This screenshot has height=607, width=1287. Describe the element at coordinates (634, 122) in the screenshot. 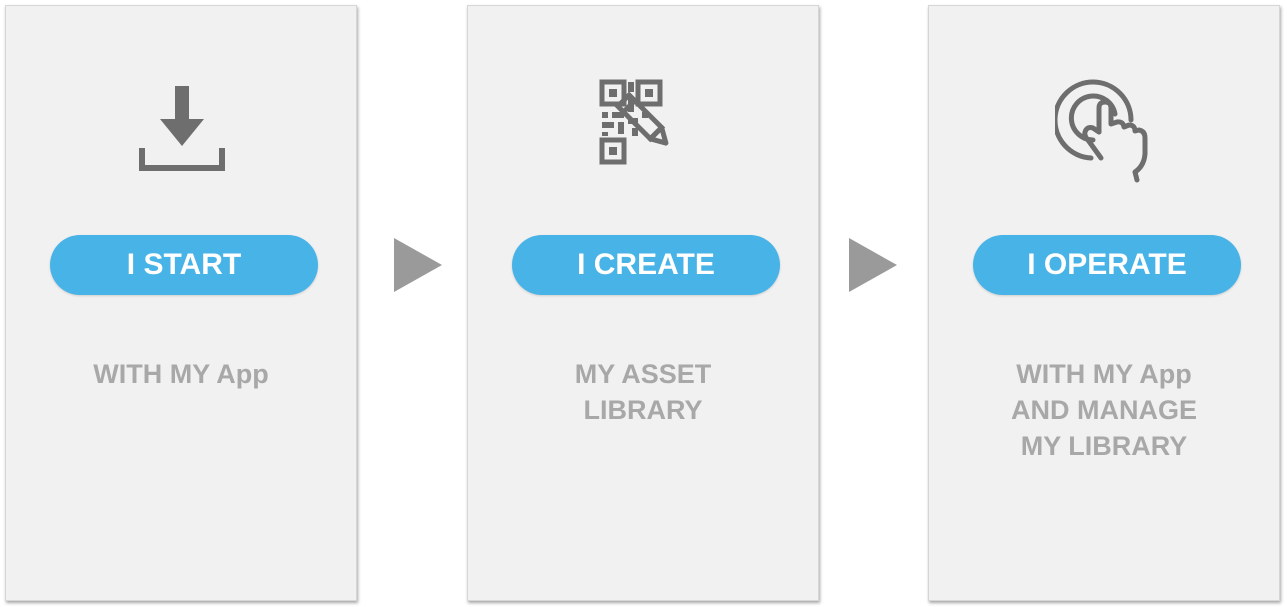

I see `qr-code-edit-icon` at that location.